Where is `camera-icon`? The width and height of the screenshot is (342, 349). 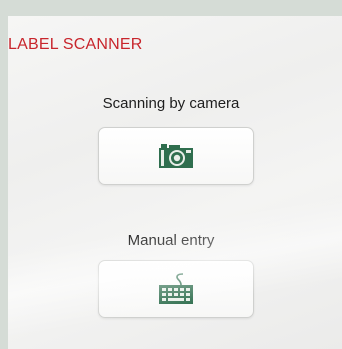 camera-icon is located at coordinates (176, 156).